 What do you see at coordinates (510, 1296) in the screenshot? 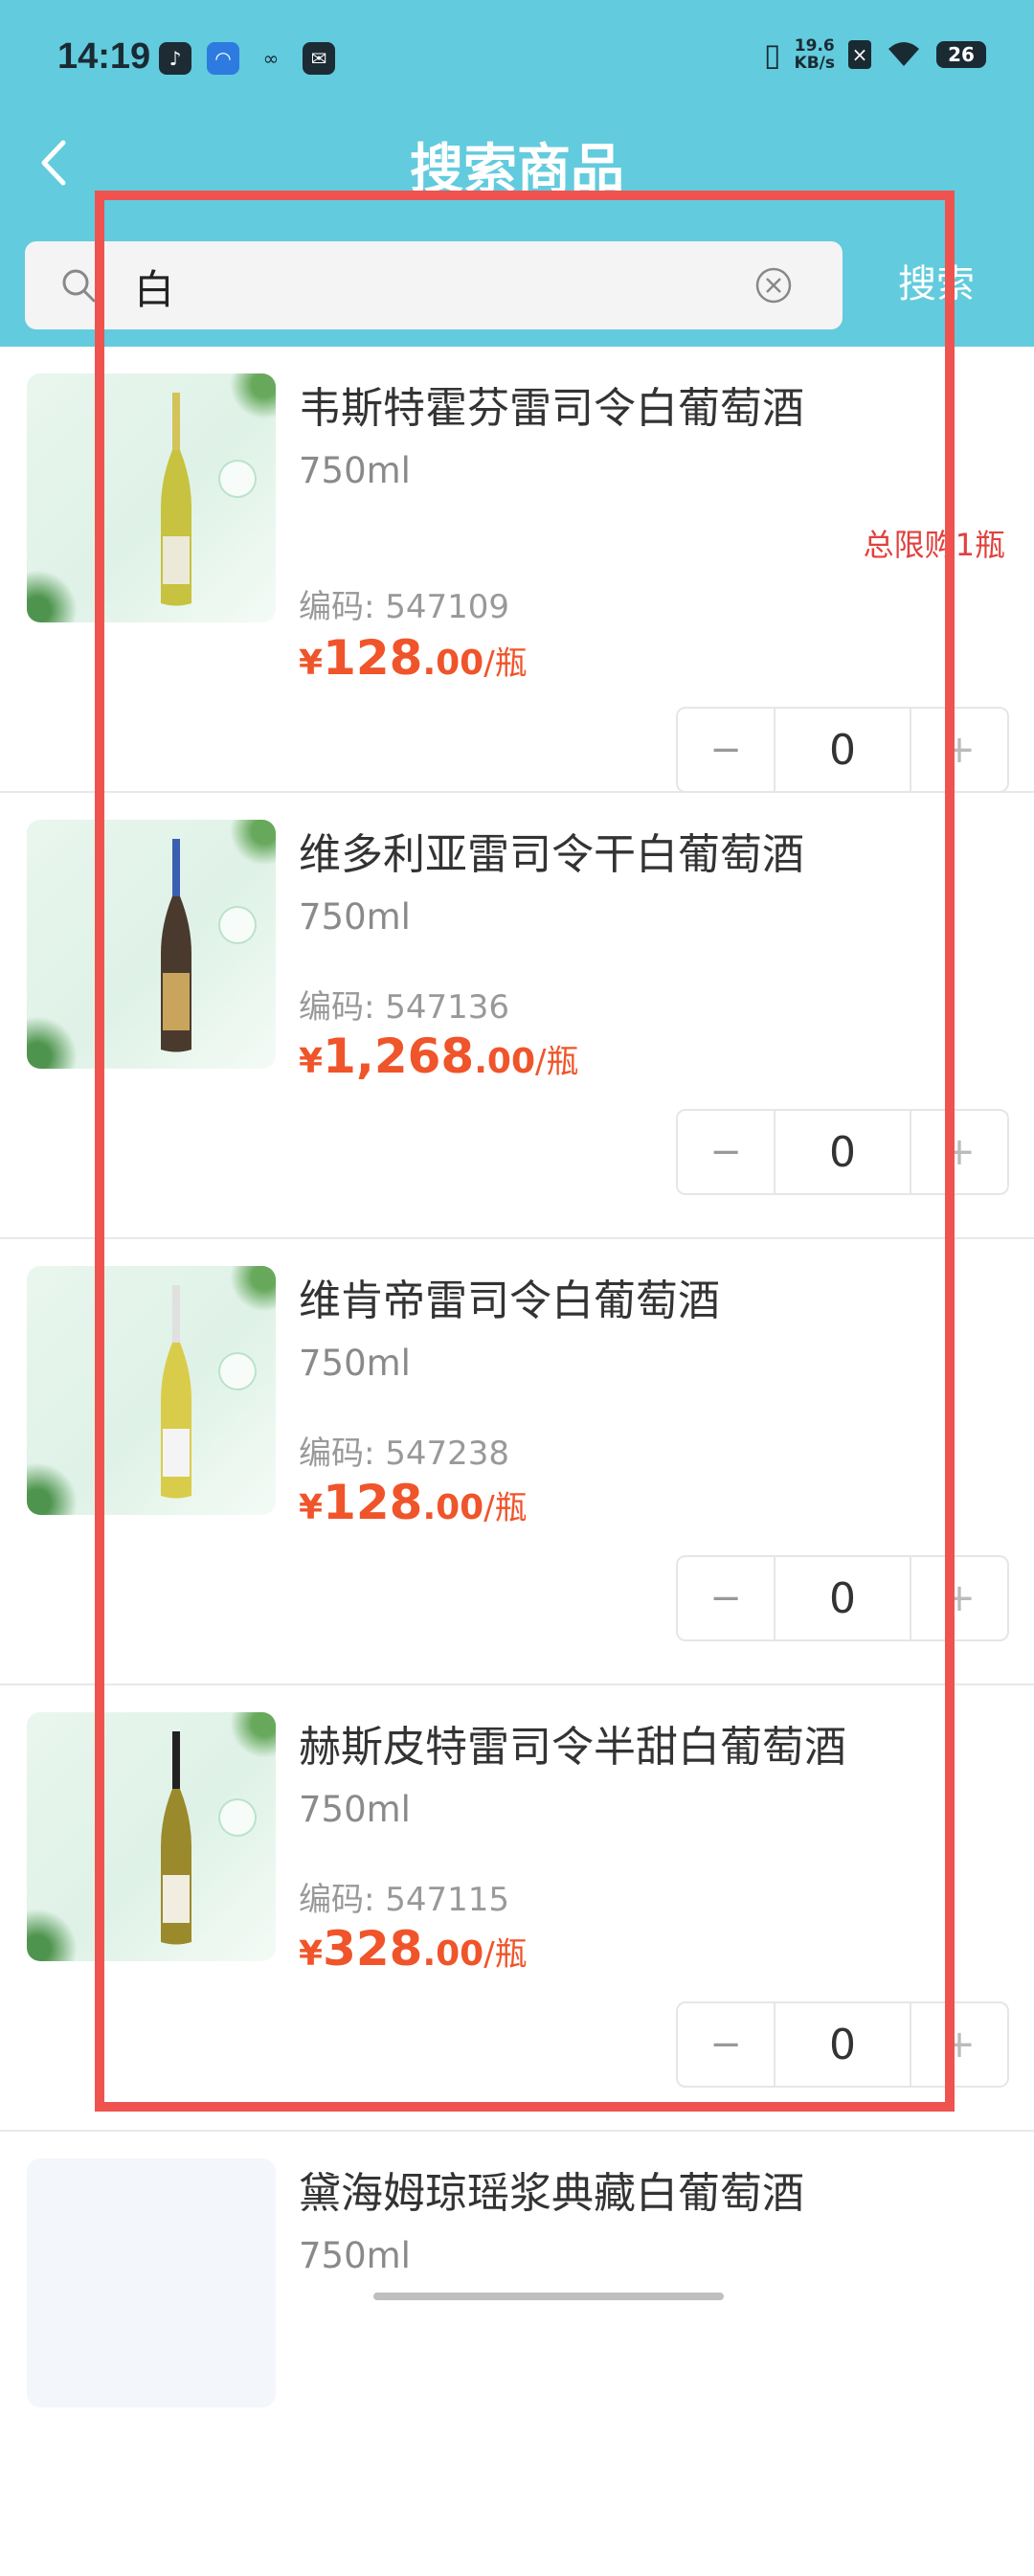
I see `product-name: 维肯帝雷司令白葡萄酒` at bounding box center [510, 1296].